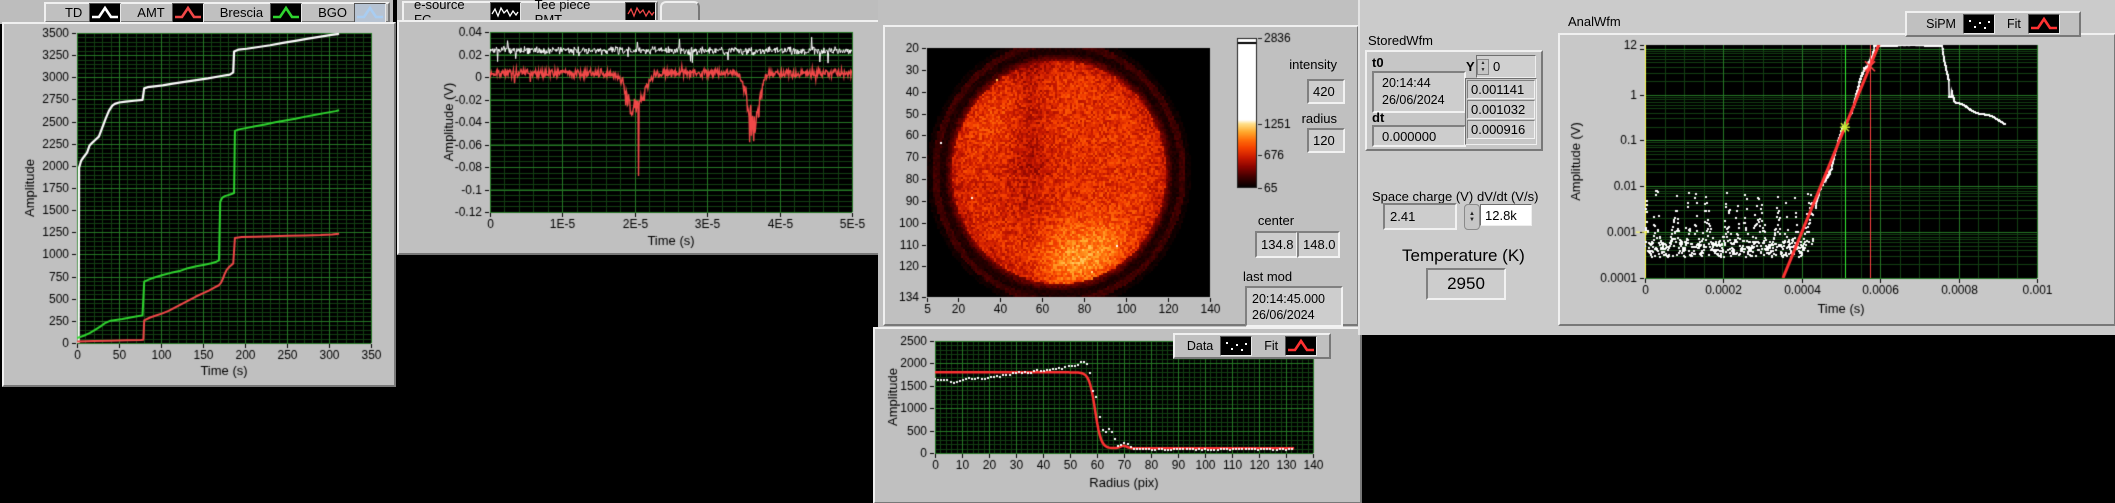 This screenshot has height=503, width=2115. Describe the element at coordinates (1200, 346) in the screenshot. I see `legend-label-data: Data` at that location.